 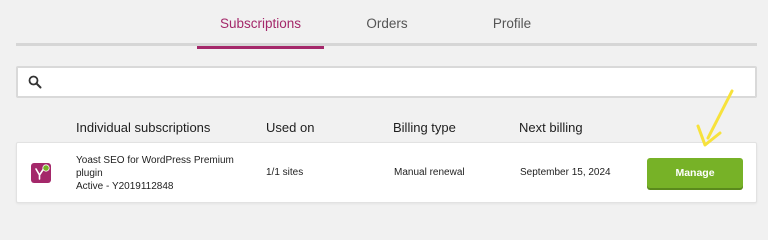 What do you see at coordinates (398, 82) in the screenshot?
I see `search-input` at bounding box center [398, 82].